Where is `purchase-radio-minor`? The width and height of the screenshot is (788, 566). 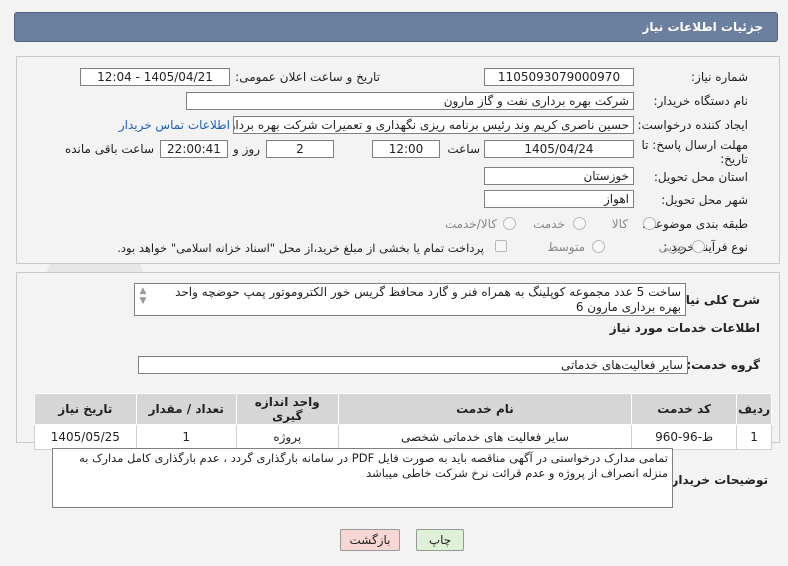
purchase-radio-minor is located at coordinates (698, 246).